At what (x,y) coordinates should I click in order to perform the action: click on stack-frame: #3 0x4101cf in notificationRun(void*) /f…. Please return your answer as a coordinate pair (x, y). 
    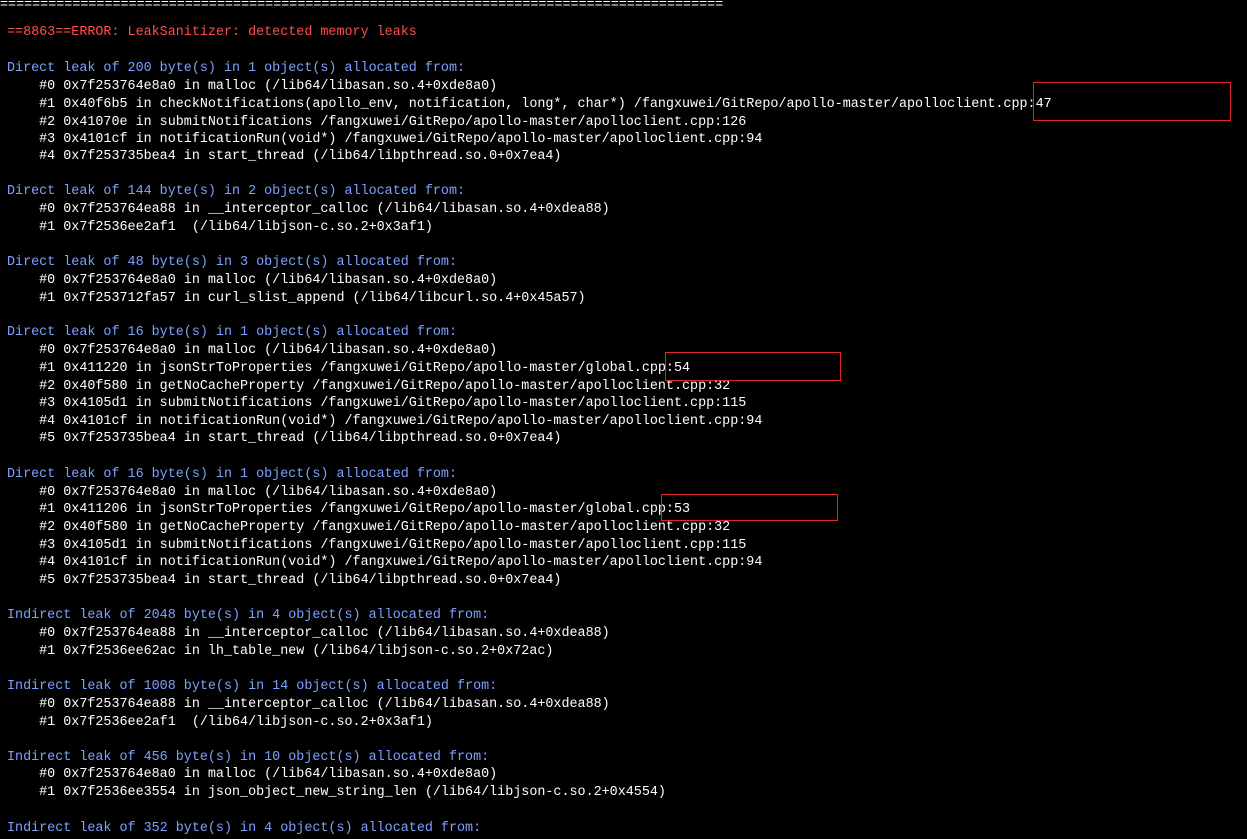
    Looking at the image, I should click on (385, 139).